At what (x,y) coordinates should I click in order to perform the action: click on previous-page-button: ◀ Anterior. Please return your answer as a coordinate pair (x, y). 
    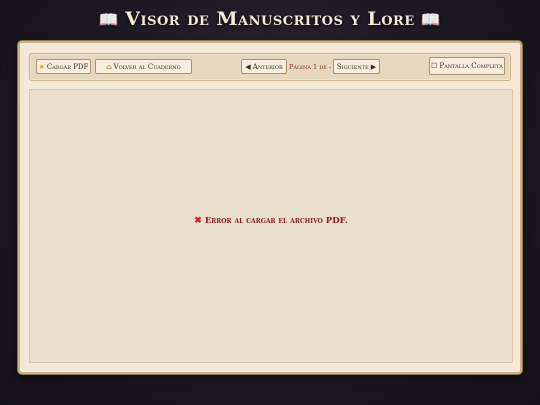
    Looking at the image, I should click on (264, 66).